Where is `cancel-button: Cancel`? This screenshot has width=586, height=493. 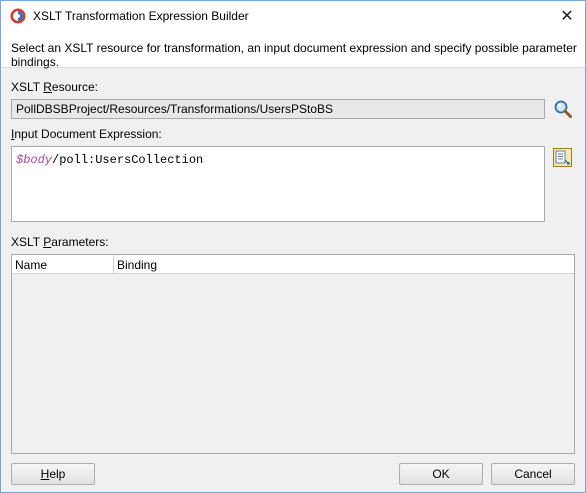 cancel-button: Cancel is located at coordinates (533, 474).